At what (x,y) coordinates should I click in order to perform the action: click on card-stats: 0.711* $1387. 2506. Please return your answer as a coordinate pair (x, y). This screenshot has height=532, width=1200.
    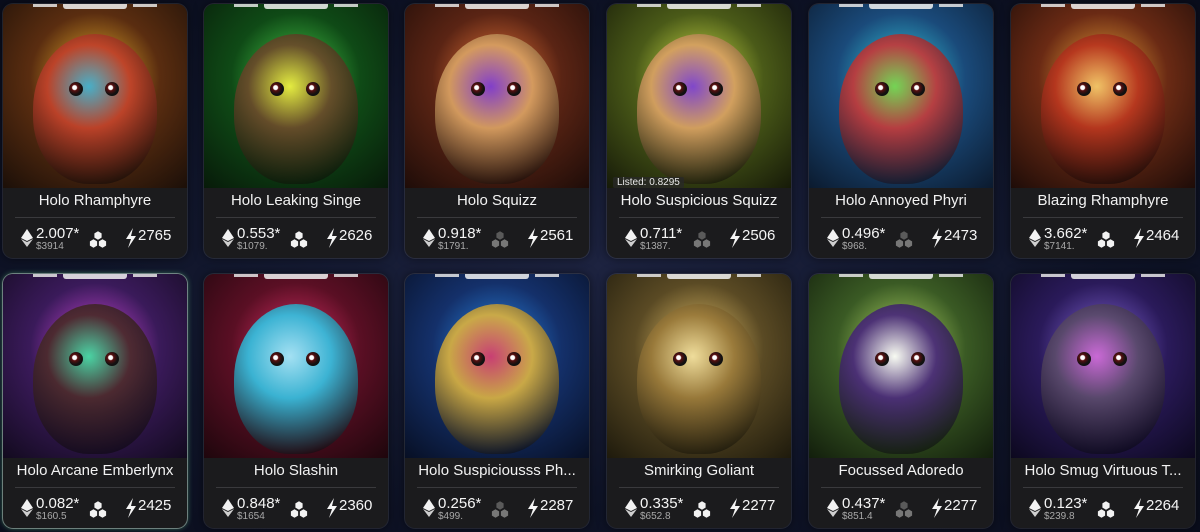
    Looking at the image, I should click on (699, 239).